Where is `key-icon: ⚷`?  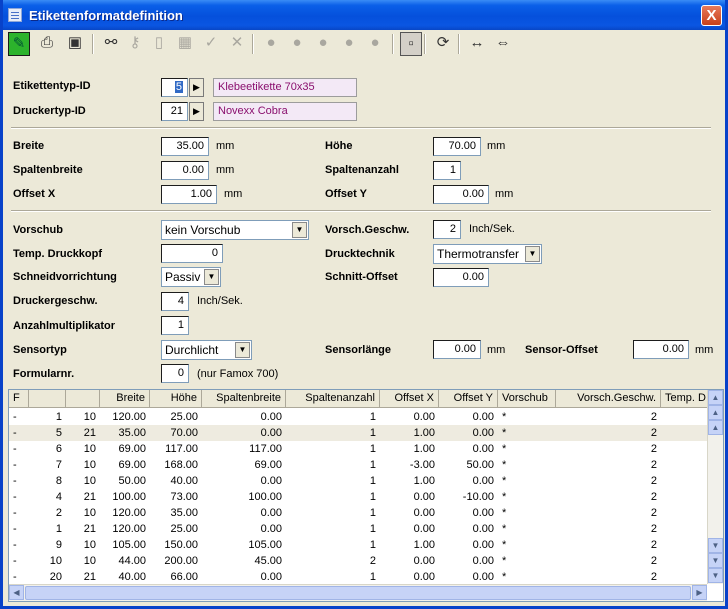 key-icon: ⚷ is located at coordinates (135, 44).